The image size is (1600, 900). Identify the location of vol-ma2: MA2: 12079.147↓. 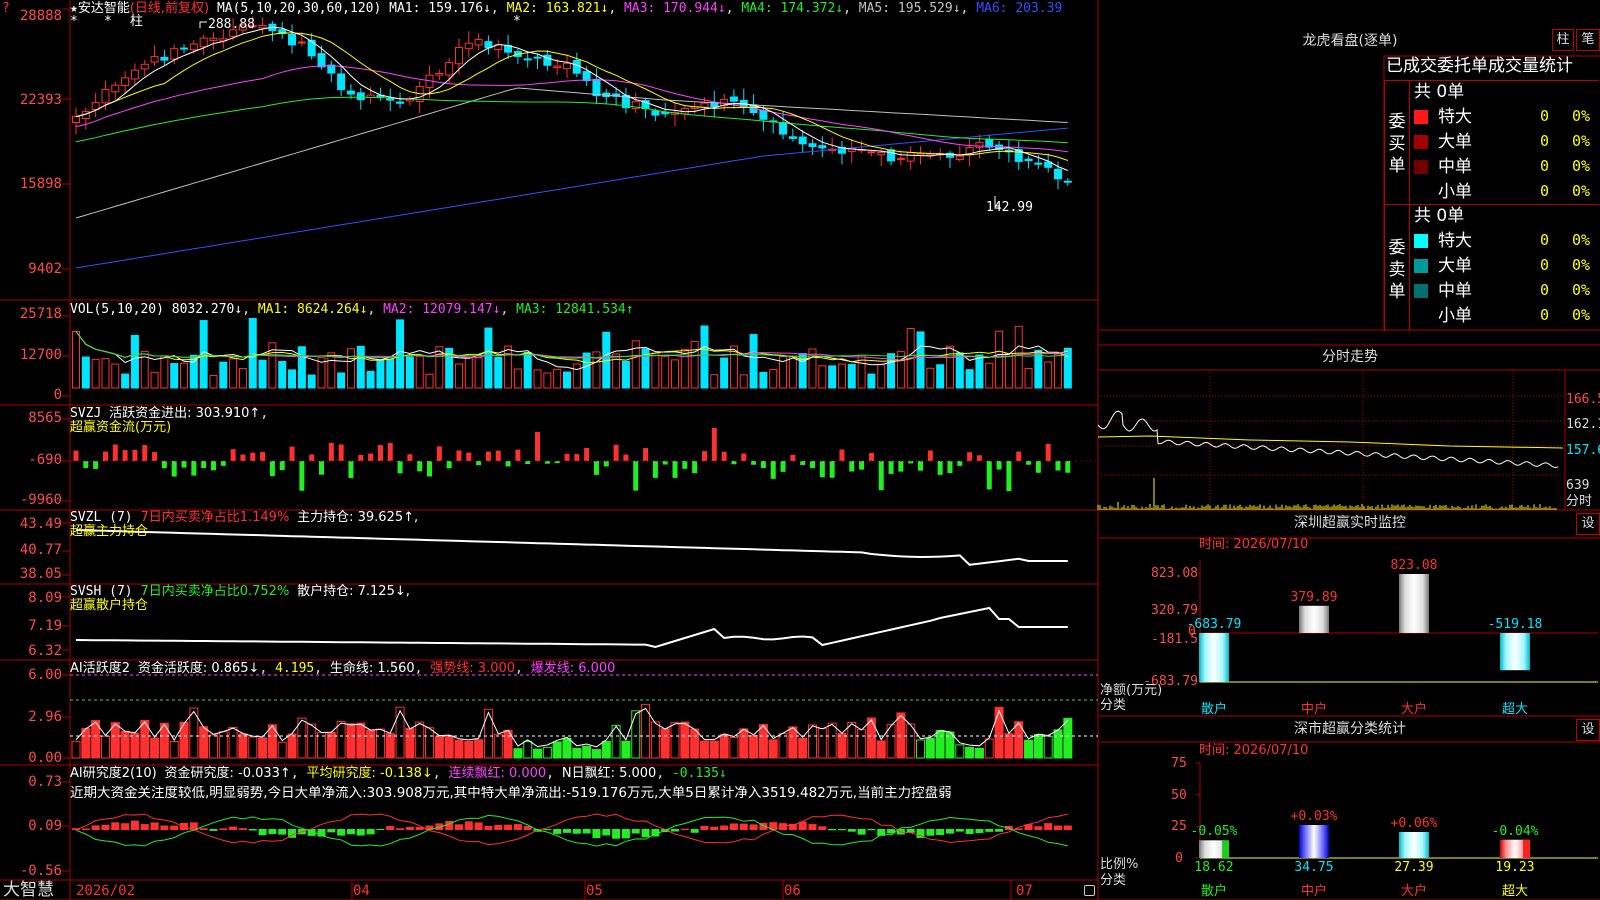
(442, 309).